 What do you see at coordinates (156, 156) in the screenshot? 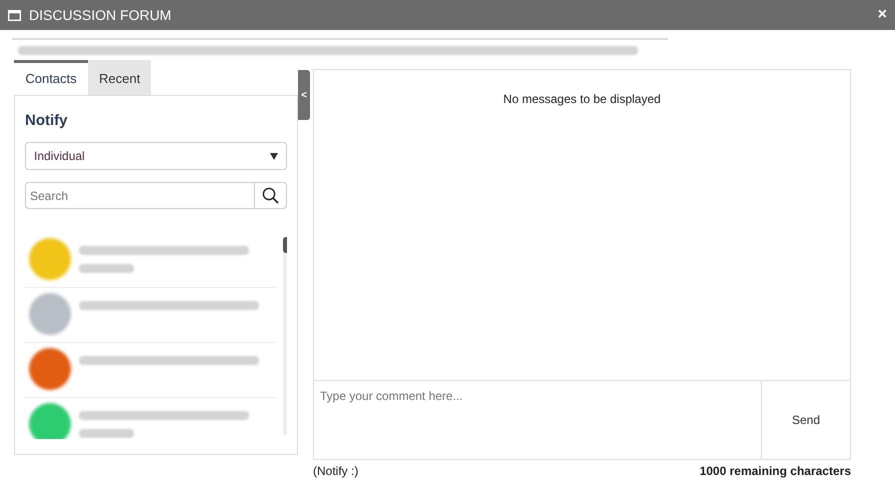
I see `notify-select: Individual` at bounding box center [156, 156].